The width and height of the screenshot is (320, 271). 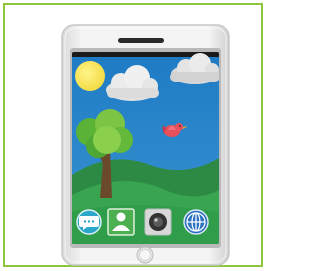 I want to click on home-button, so click(x=145, y=255).